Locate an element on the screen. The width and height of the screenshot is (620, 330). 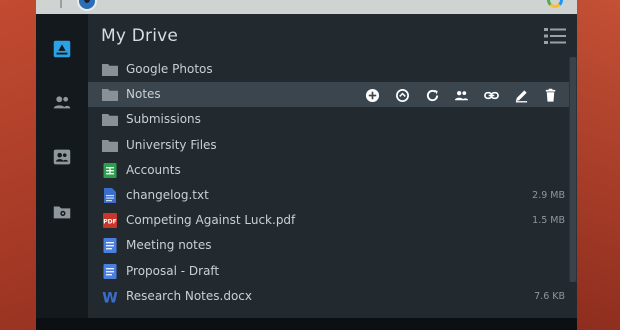
sidebar-item-shared is located at coordinates (62, 102).